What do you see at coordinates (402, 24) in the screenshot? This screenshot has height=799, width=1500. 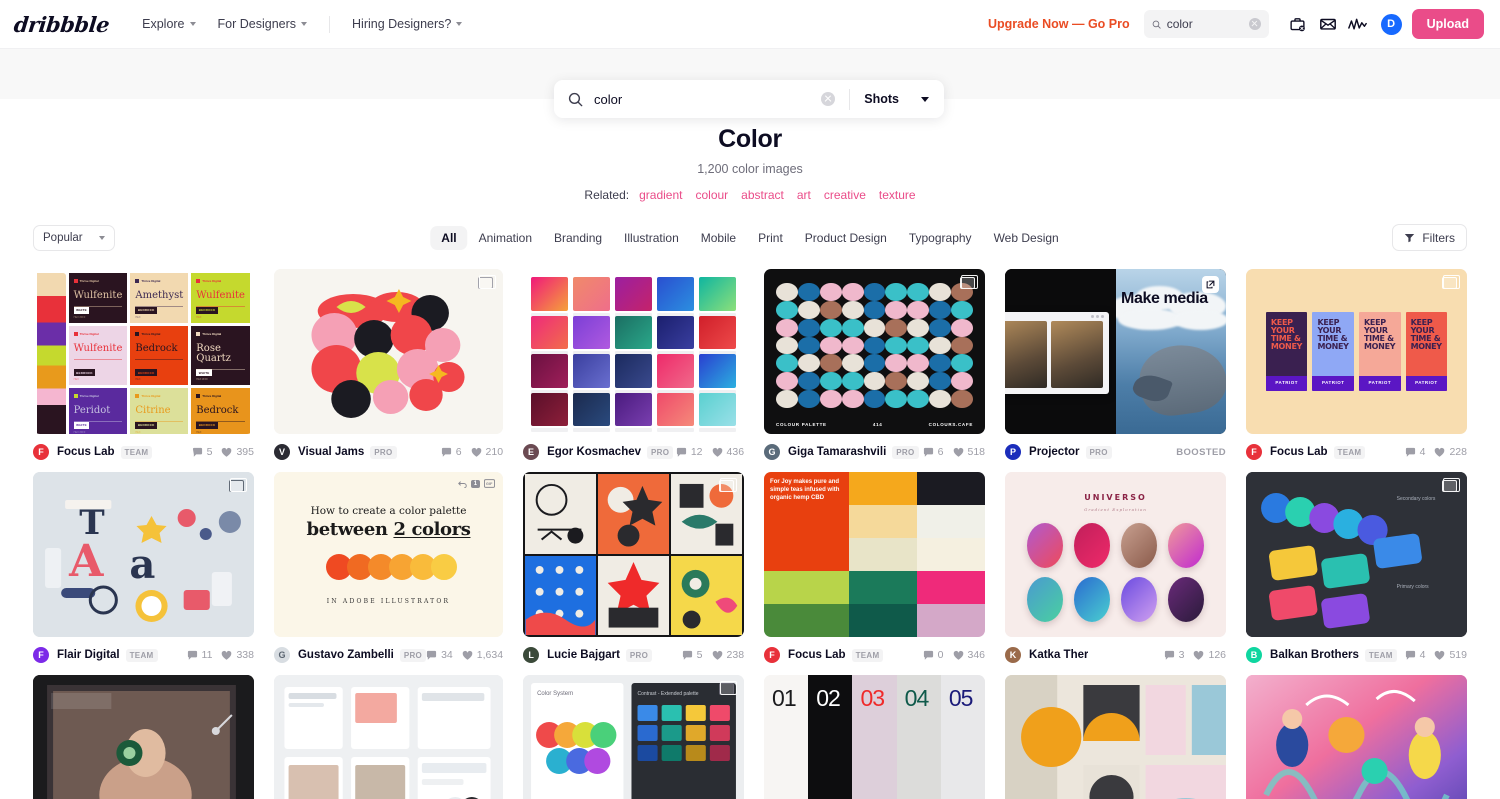 I see `nav-label: Hiring Designers?` at bounding box center [402, 24].